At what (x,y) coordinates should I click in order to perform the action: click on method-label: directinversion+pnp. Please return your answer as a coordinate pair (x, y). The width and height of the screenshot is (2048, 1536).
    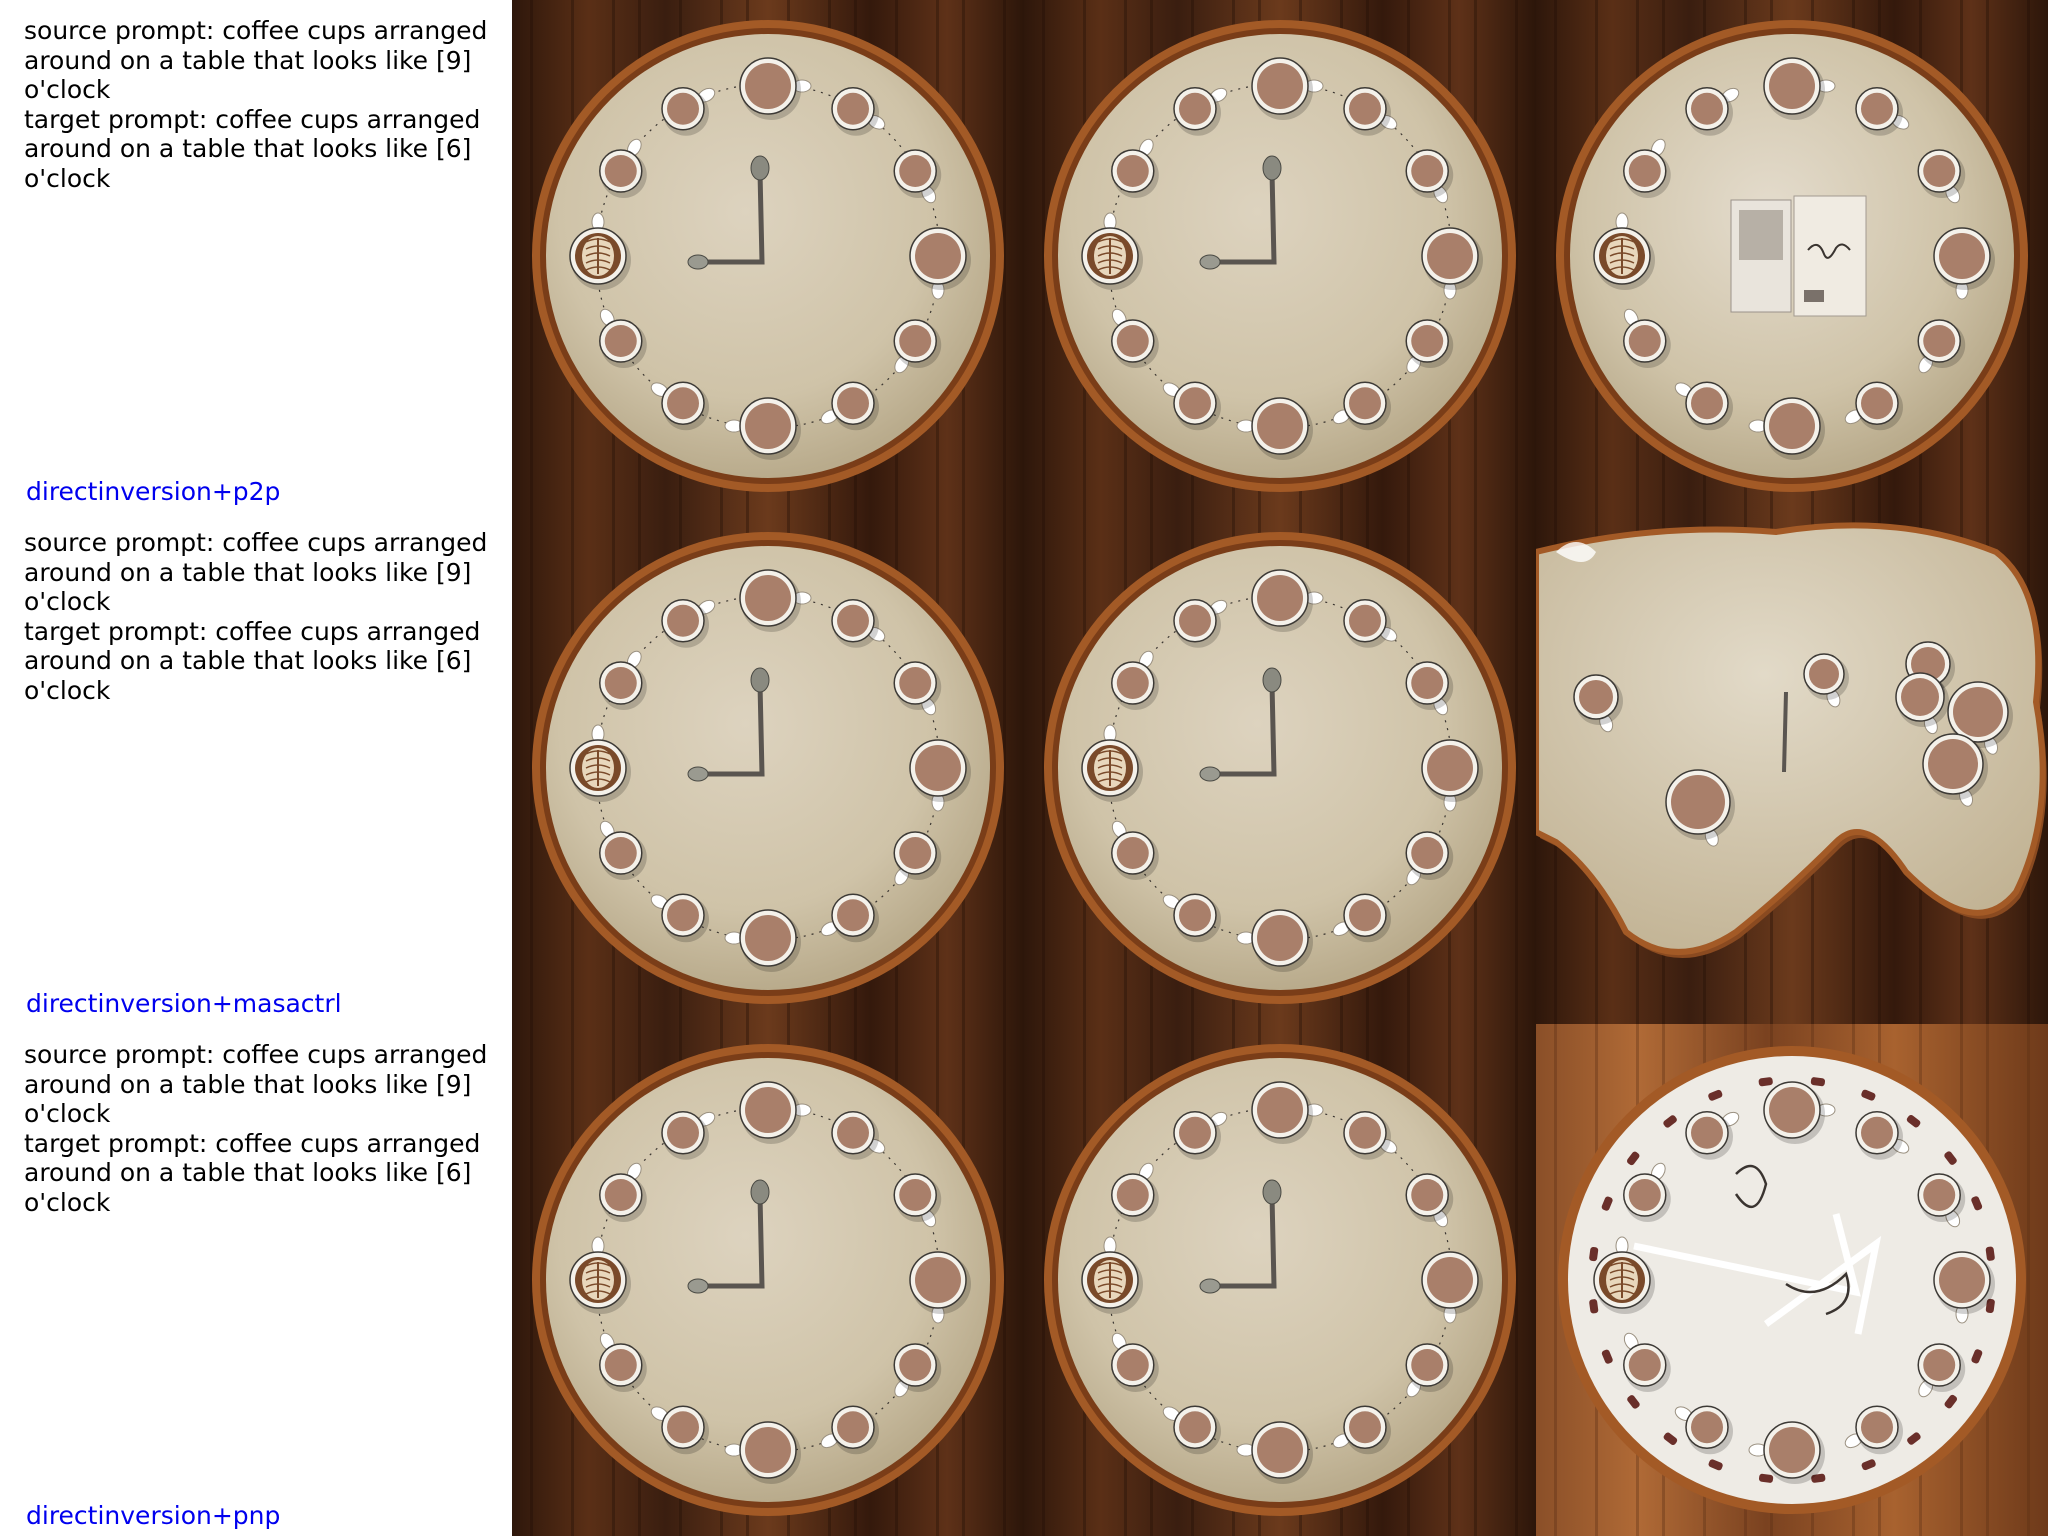
    Looking at the image, I should click on (153, 1515).